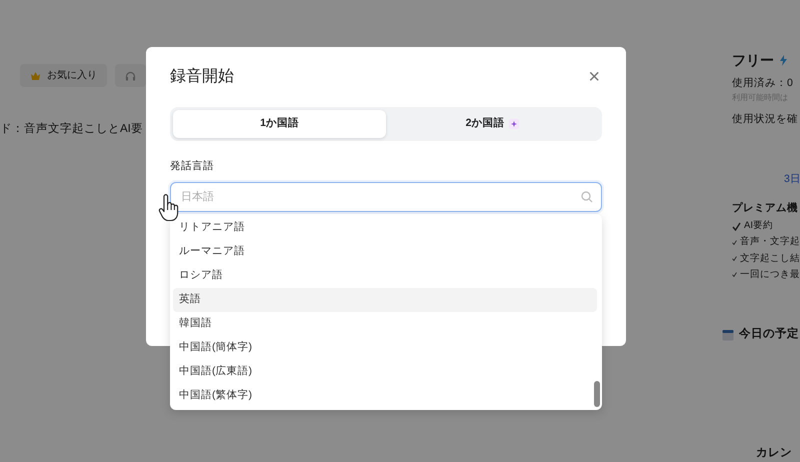 This screenshot has height=462, width=800. Describe the element at coordinates (385, 372) in the screenshot. I see `dropdown-option: 中国語(広東語)` at that location.